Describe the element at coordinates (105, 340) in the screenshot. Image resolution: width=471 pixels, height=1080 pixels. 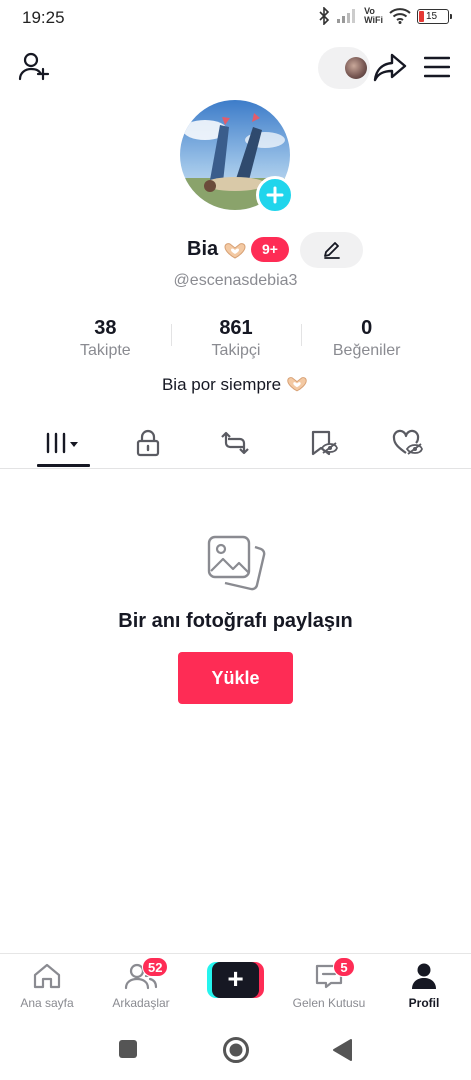
I see `stat-following: 38 Takipte` at that location.